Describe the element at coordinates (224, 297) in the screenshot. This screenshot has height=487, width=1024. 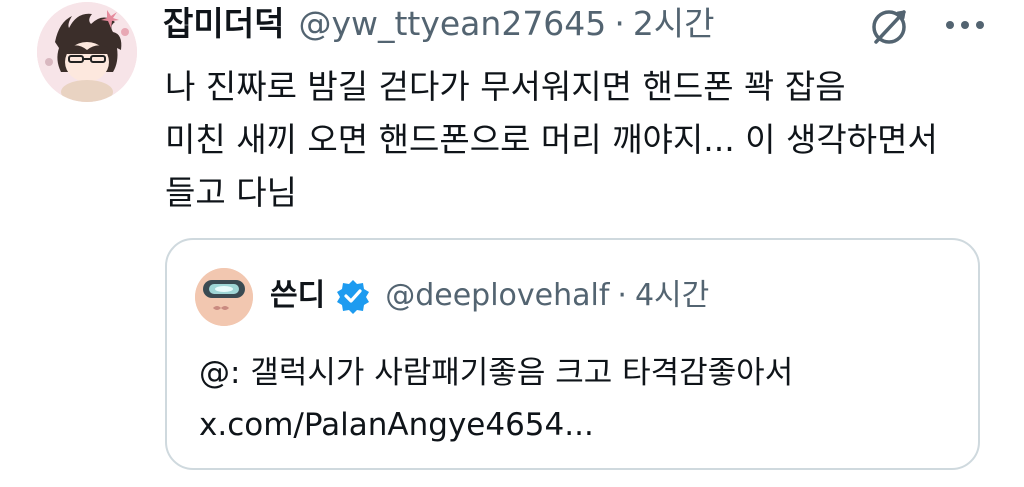
I see `quoted-author-avatar` at that location.